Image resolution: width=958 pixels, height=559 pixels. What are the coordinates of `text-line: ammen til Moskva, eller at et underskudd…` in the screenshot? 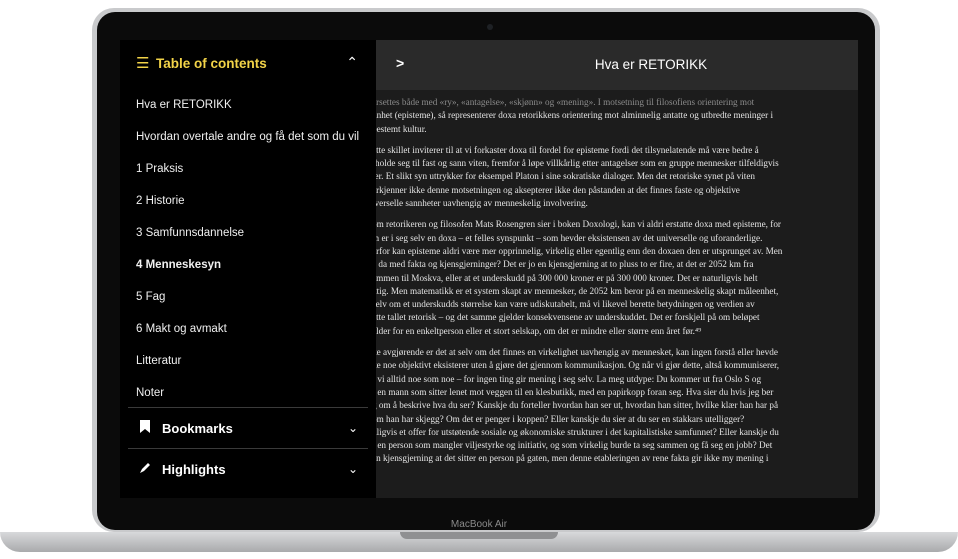 It's located at (567, 277).